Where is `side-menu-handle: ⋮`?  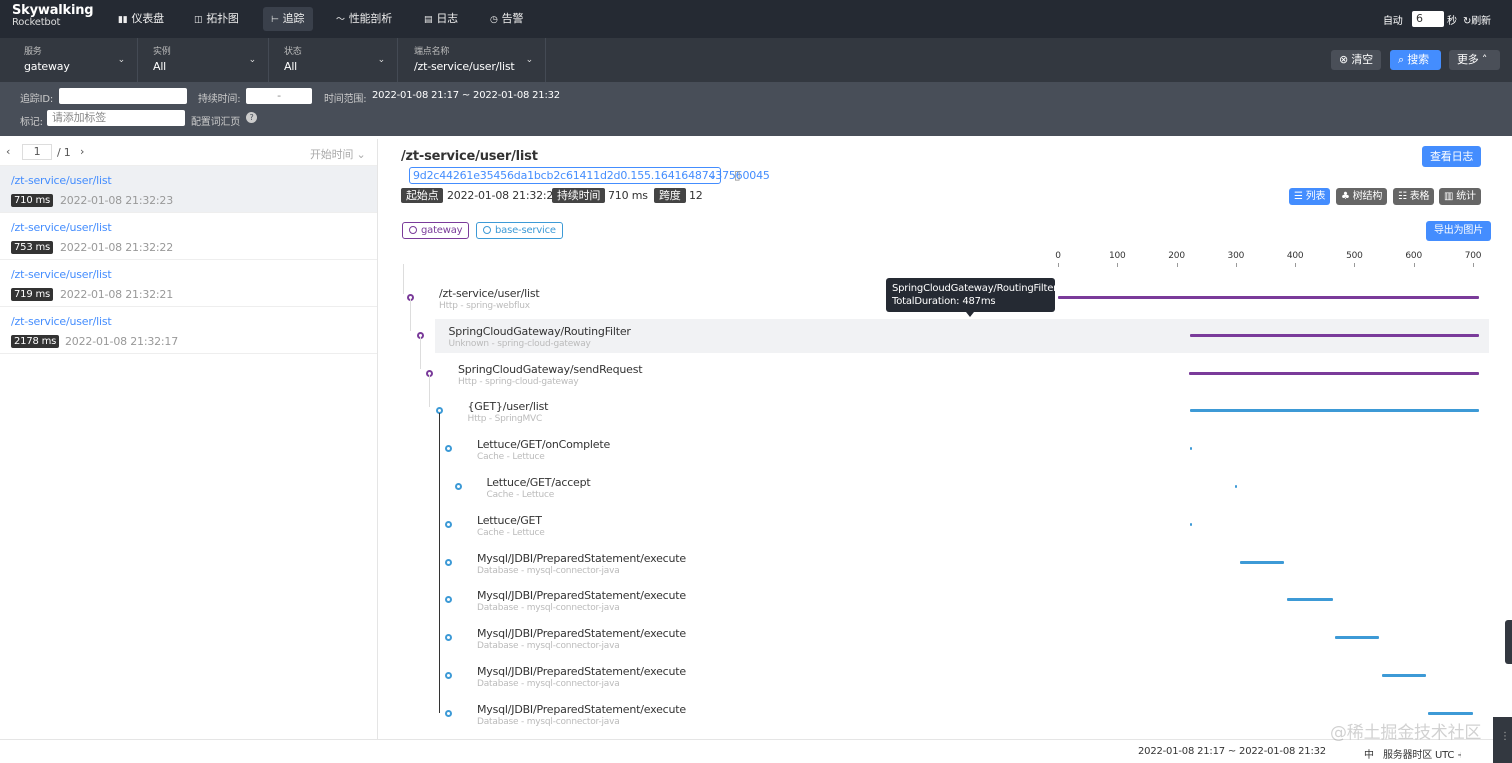
side-menu-handle: ⋮ is located at coordinates (1502, 740).